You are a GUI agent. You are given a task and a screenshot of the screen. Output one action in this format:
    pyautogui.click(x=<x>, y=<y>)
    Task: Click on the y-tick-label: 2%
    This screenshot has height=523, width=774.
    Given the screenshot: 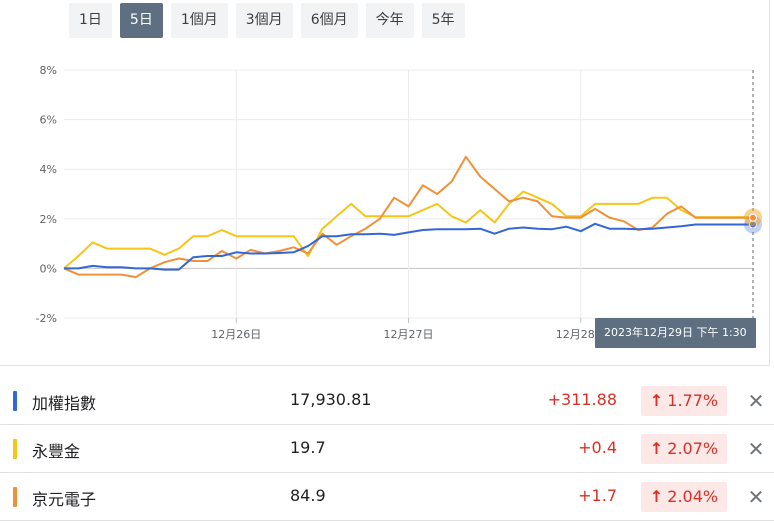 What is the action you would take?
    pyautogui.click(x=48, y=219)
    